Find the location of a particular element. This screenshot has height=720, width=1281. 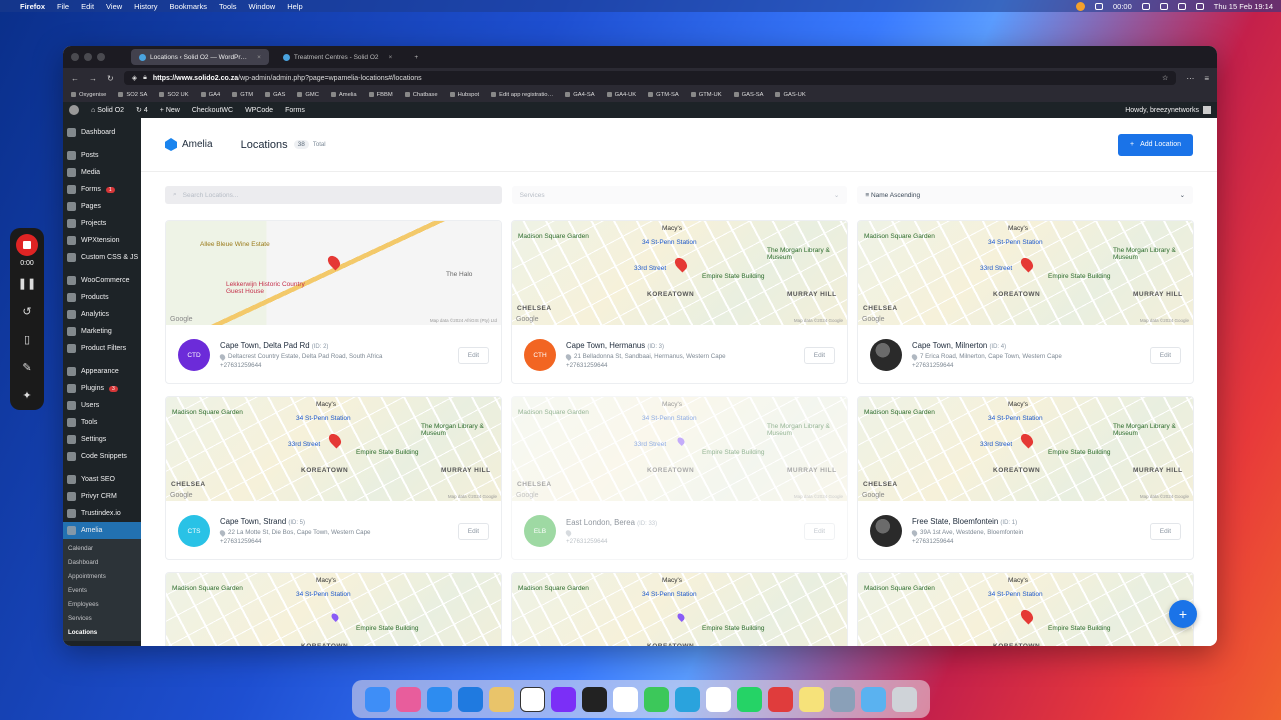

updates-link: ↻ 4 is located at coordinates (142, 110).